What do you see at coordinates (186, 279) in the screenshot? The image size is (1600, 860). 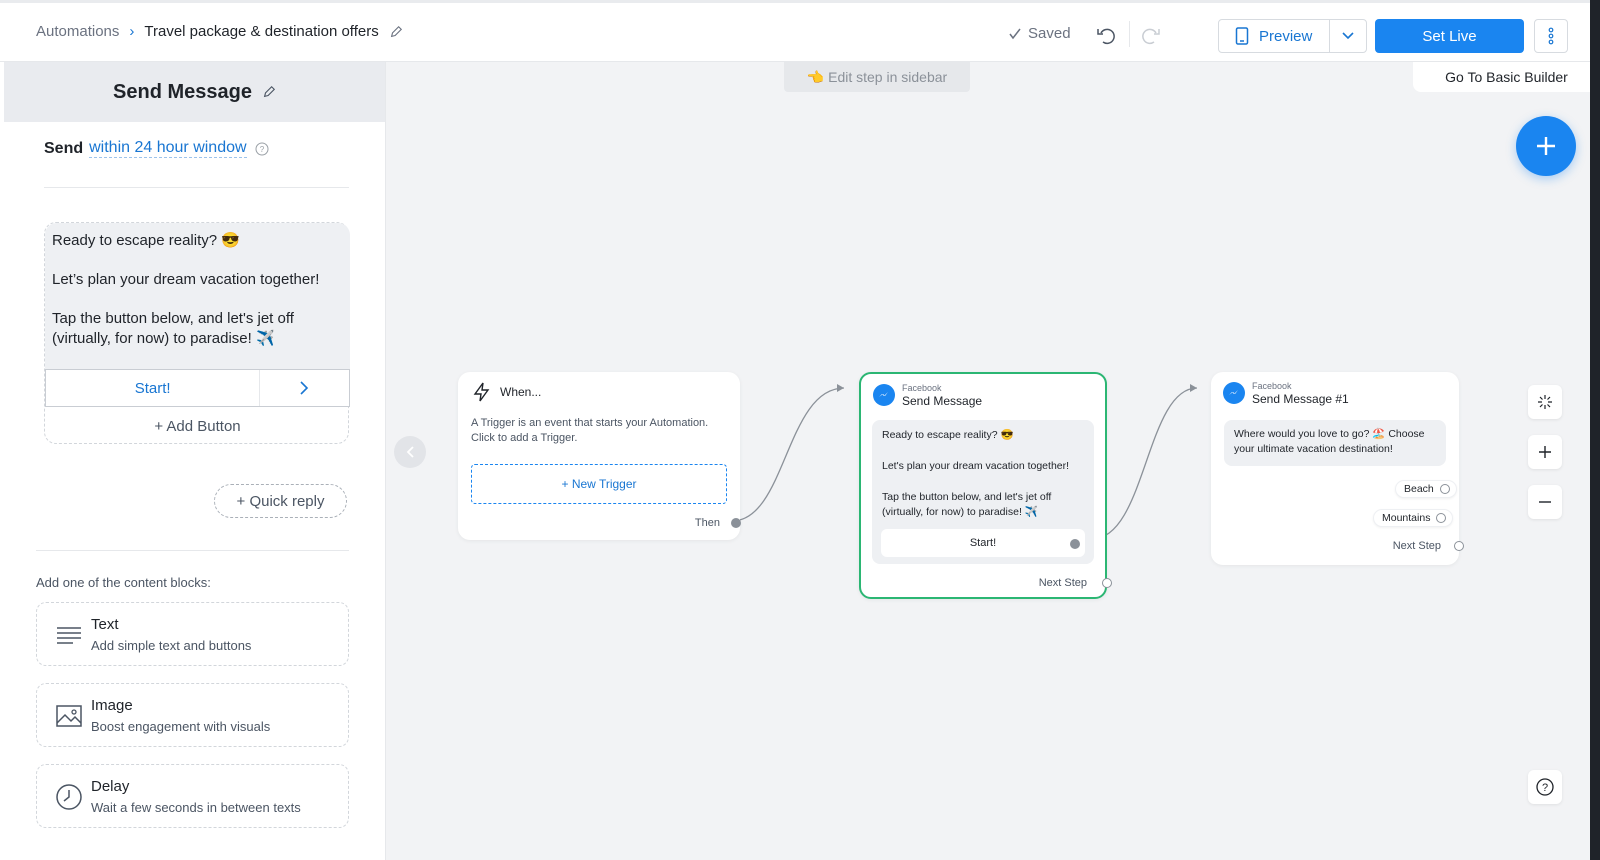 I see `message-line: Let’s plan your dream vacation together!` at bounding box center [186, 279].